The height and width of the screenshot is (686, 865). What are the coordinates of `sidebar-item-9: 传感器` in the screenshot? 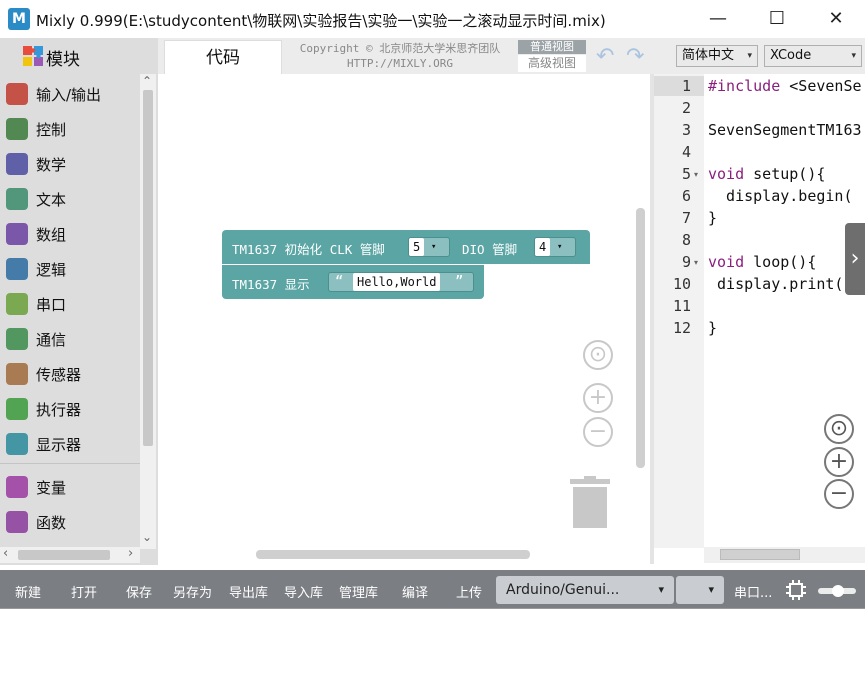 It's located at (70, 373).